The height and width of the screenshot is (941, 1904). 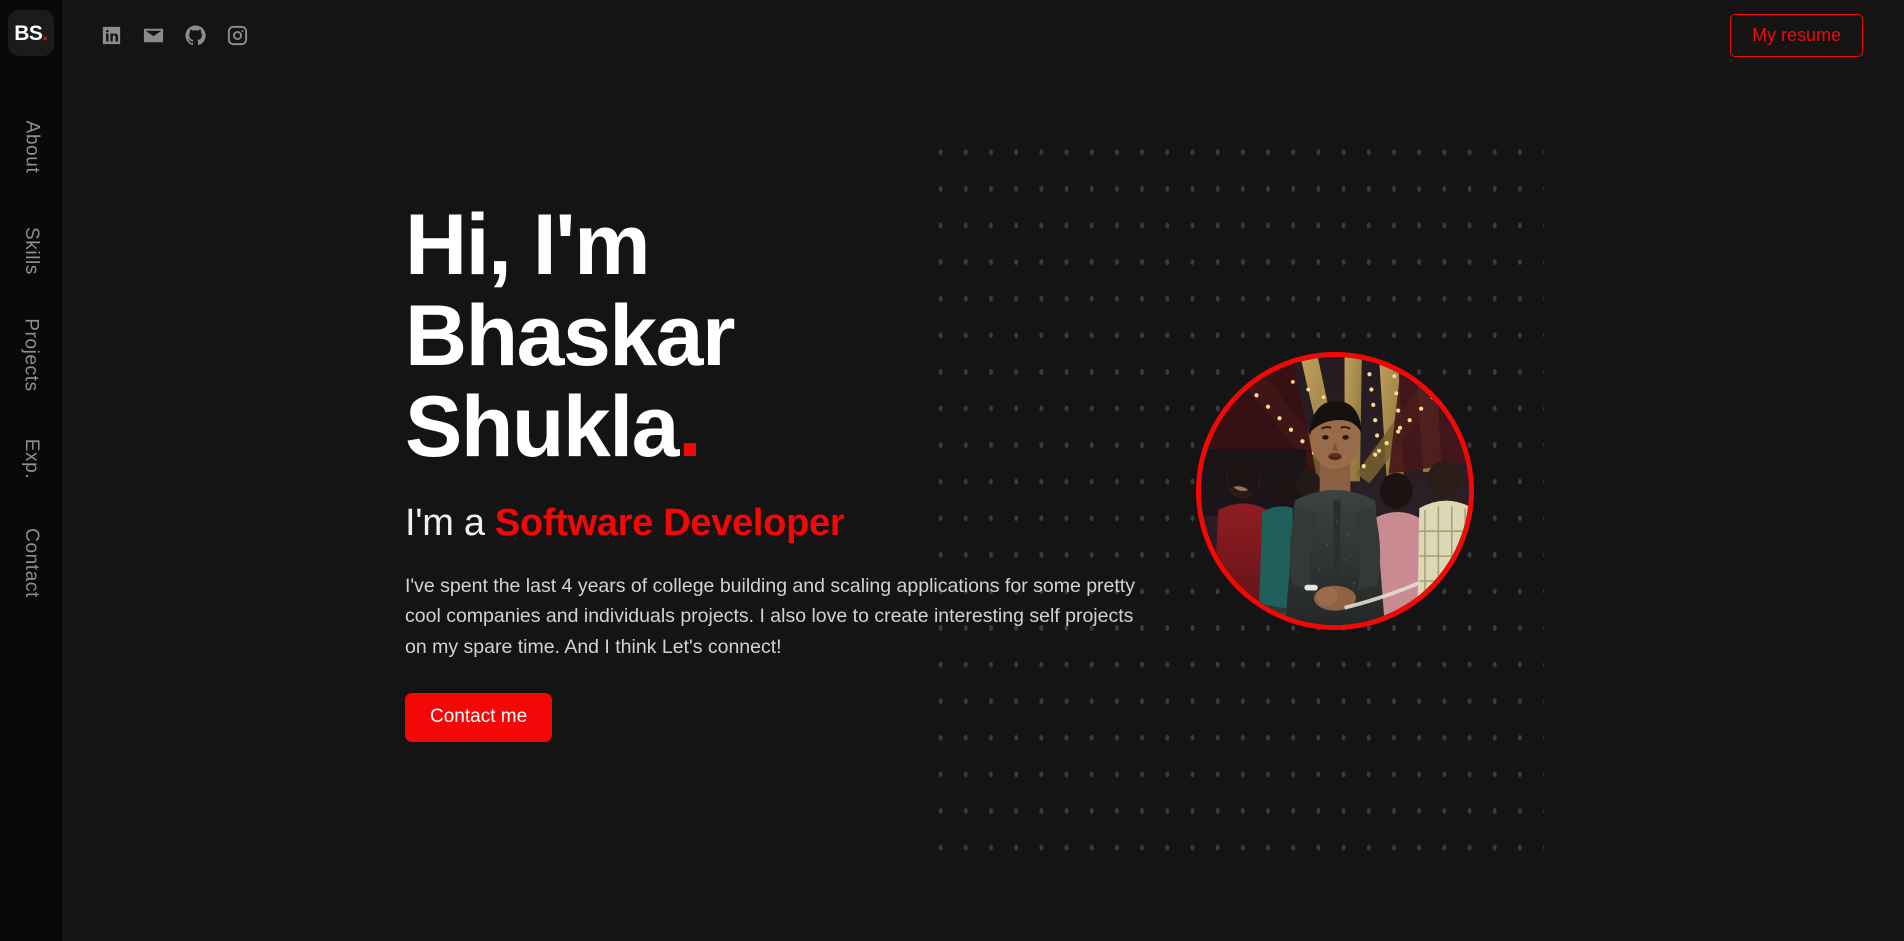 I want to click on hero-title-line2: Bhaskar, so click(x=570, y=336).